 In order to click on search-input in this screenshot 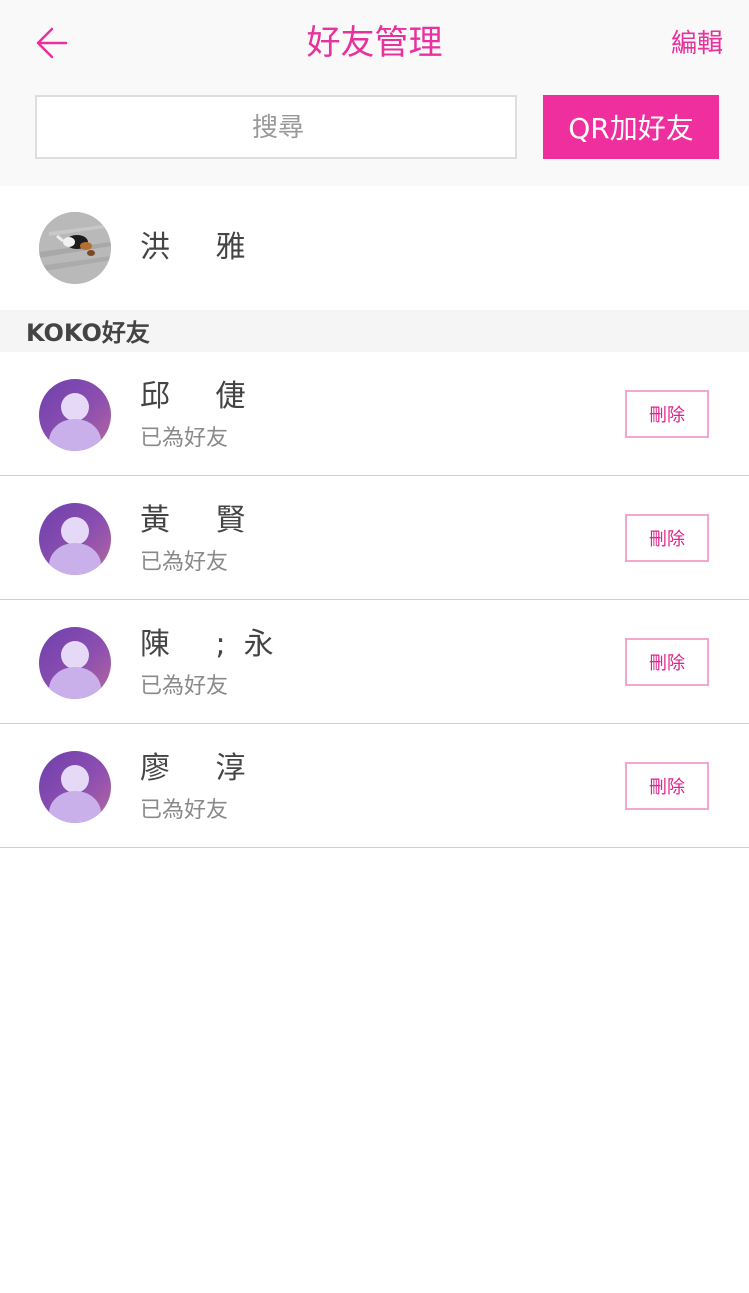, I will do `click(278, 128)`.